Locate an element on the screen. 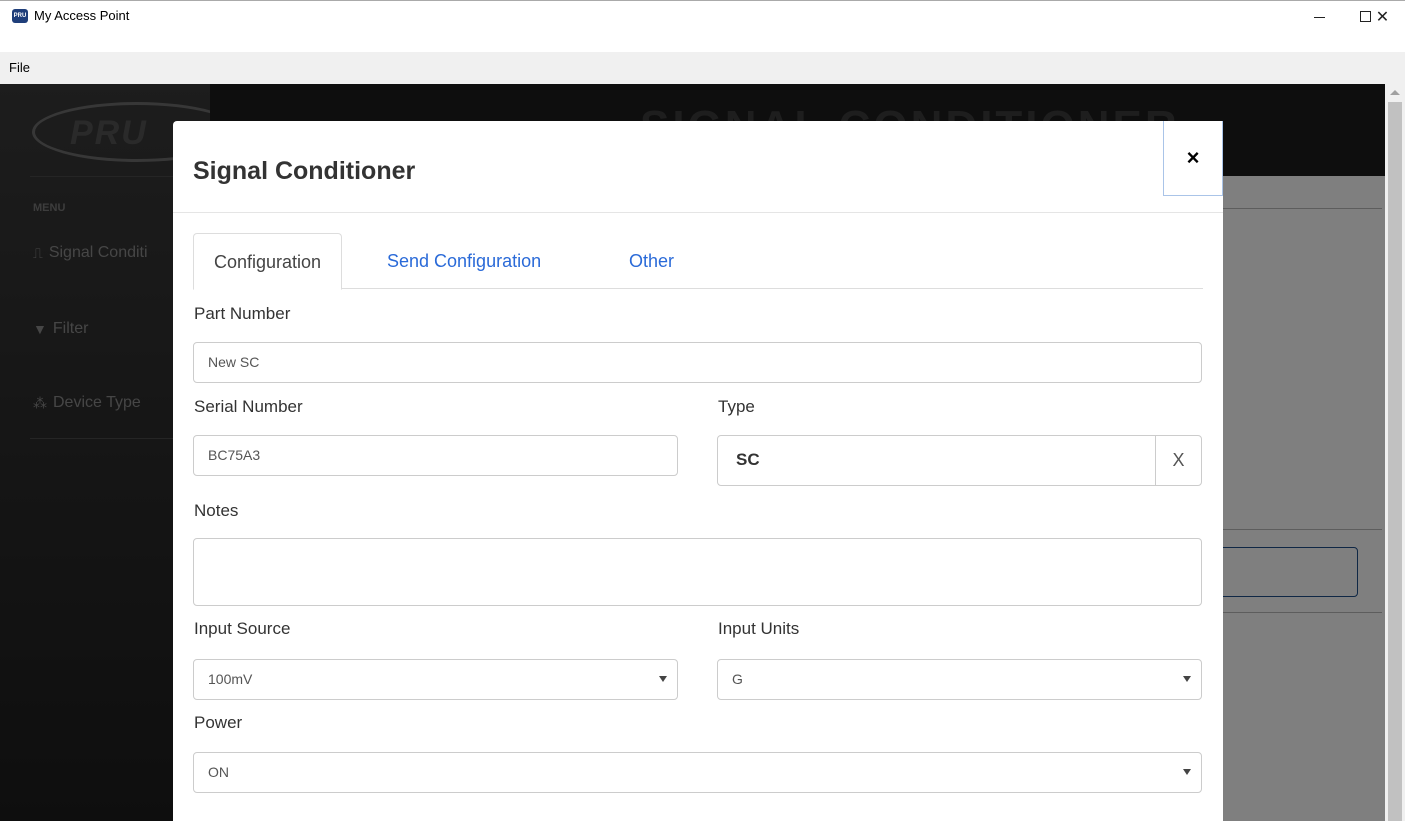  scroll-thumb is located at coordinates (1395, 461).